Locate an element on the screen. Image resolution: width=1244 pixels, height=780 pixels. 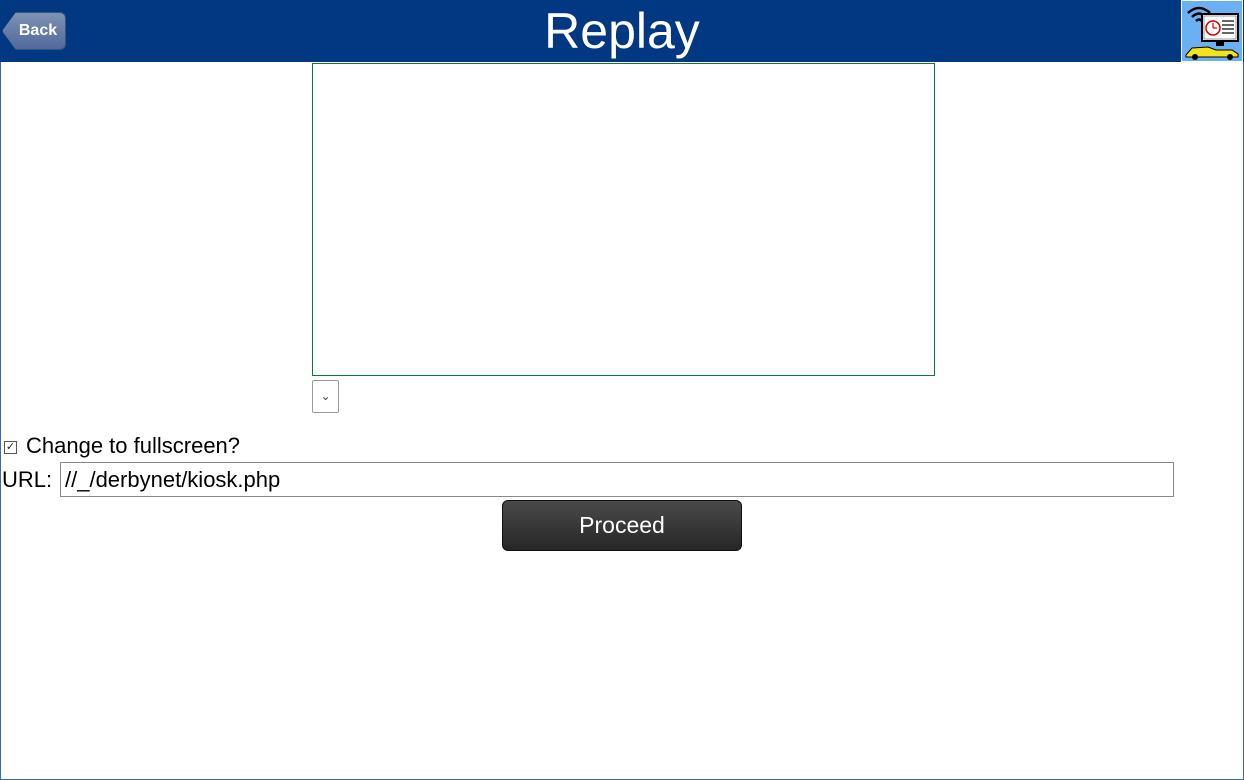
proceed-button: Proceed is located at coordinates (622, 525).